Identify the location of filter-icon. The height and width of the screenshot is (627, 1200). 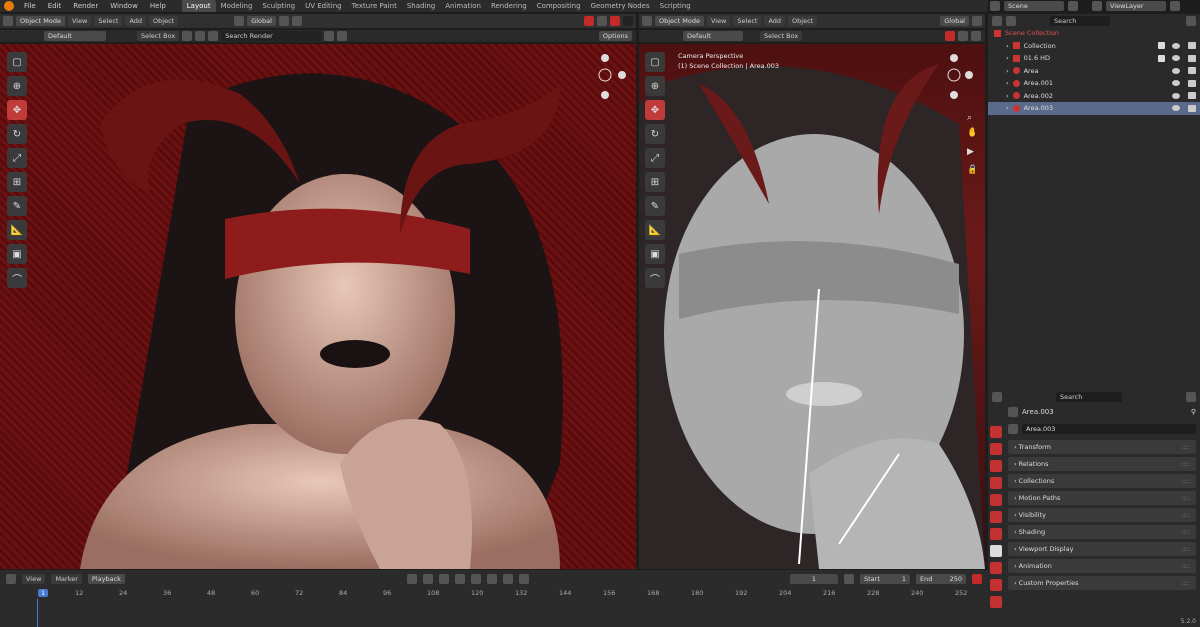
(1191, 20).